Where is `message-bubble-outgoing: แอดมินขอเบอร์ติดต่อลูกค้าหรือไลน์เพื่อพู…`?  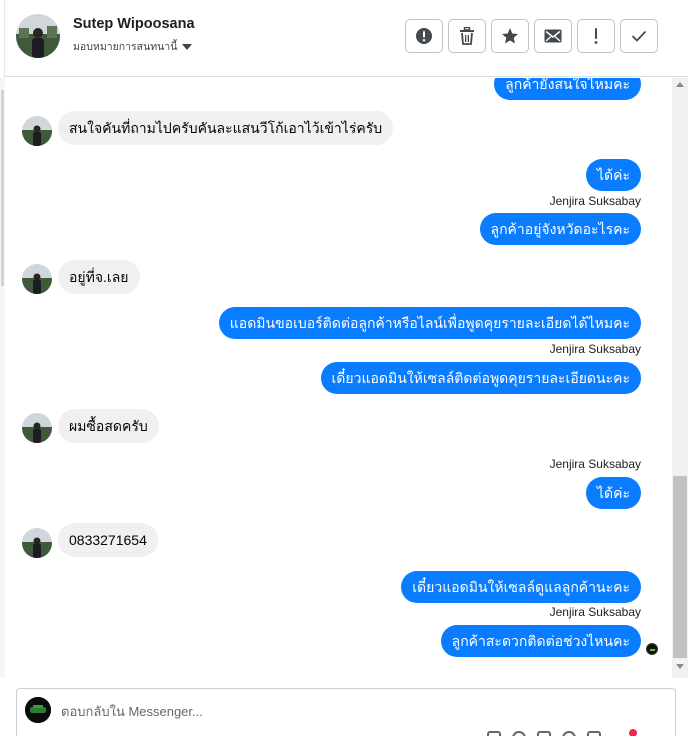 message-bubble-outgoing: แอดมินขอเบอร์ติดต่อลูกค้าหรือไลน์เพื่อพู… is located at coordinates (429, 323).